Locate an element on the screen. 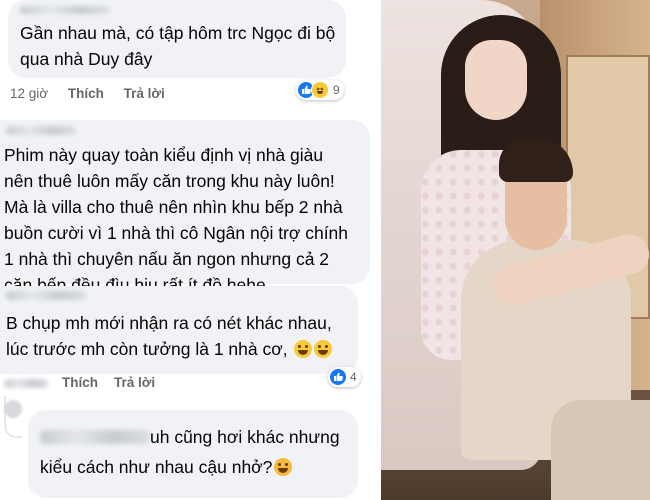 The height and width of the screenshot is (500, 650). comment-actions: Thích Trả lời is located at coordinates (87, 382).